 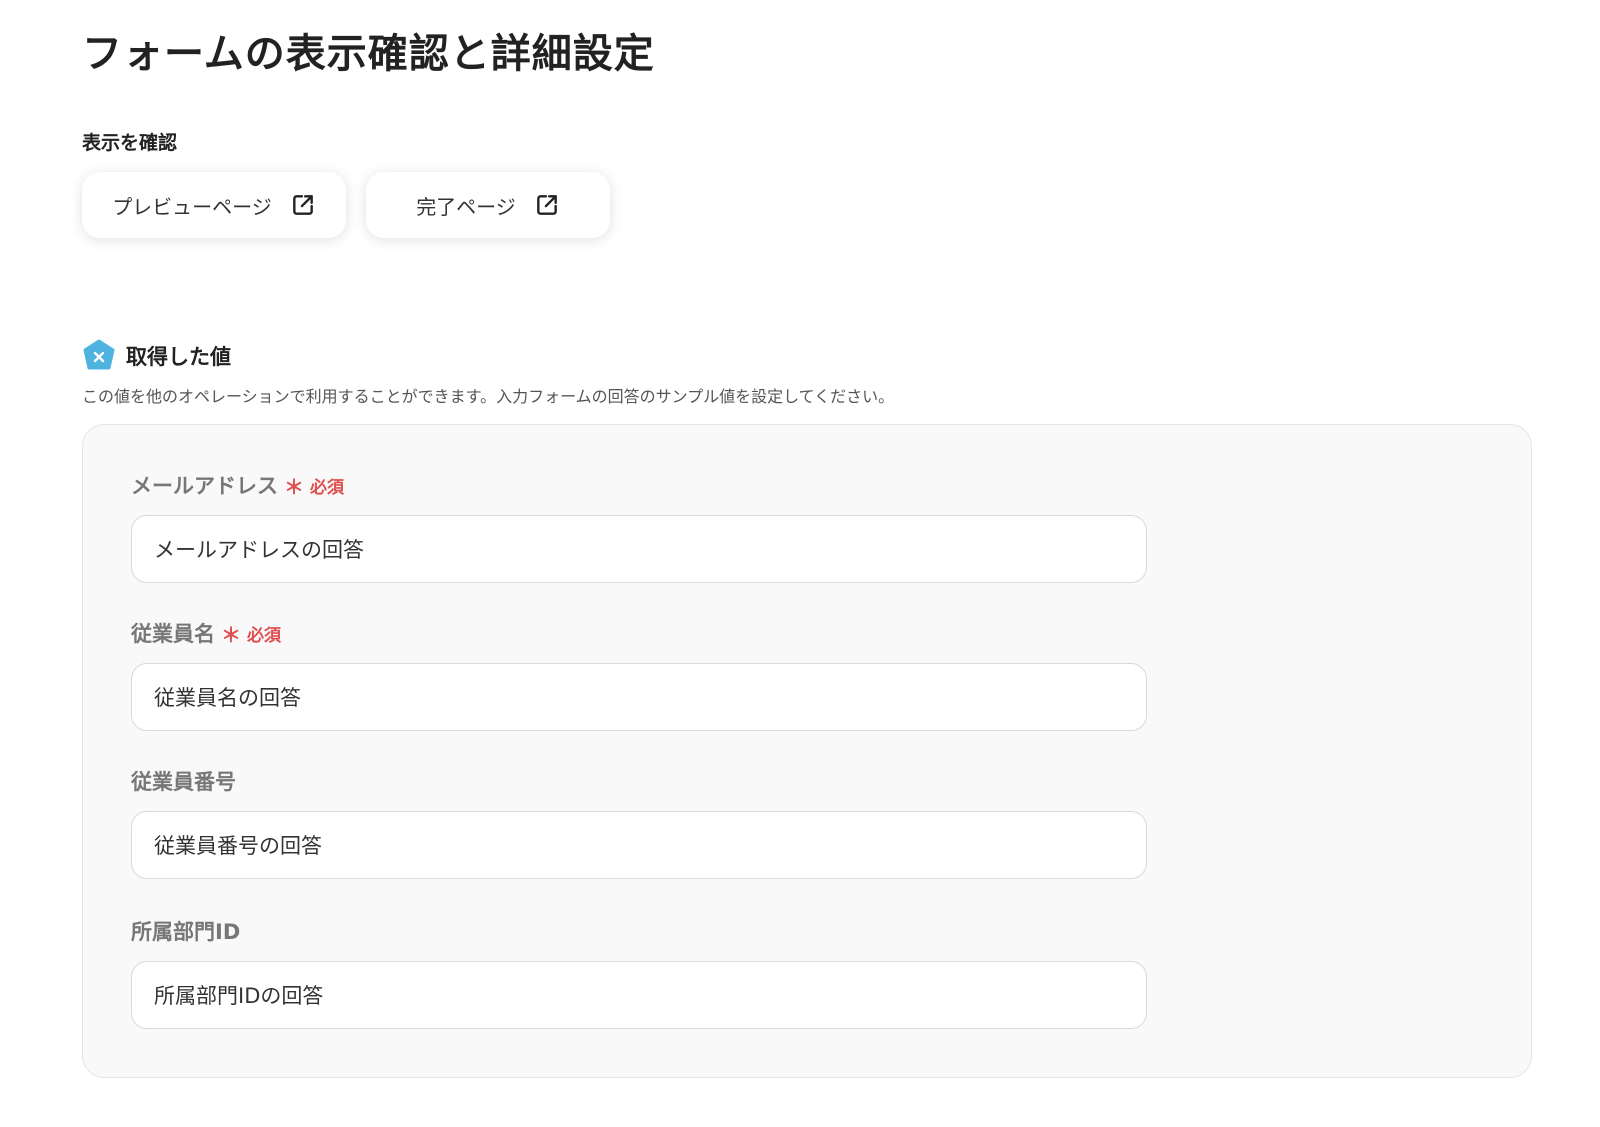 I want to click on employee-number-sample-input, so click(x=639, y=845).